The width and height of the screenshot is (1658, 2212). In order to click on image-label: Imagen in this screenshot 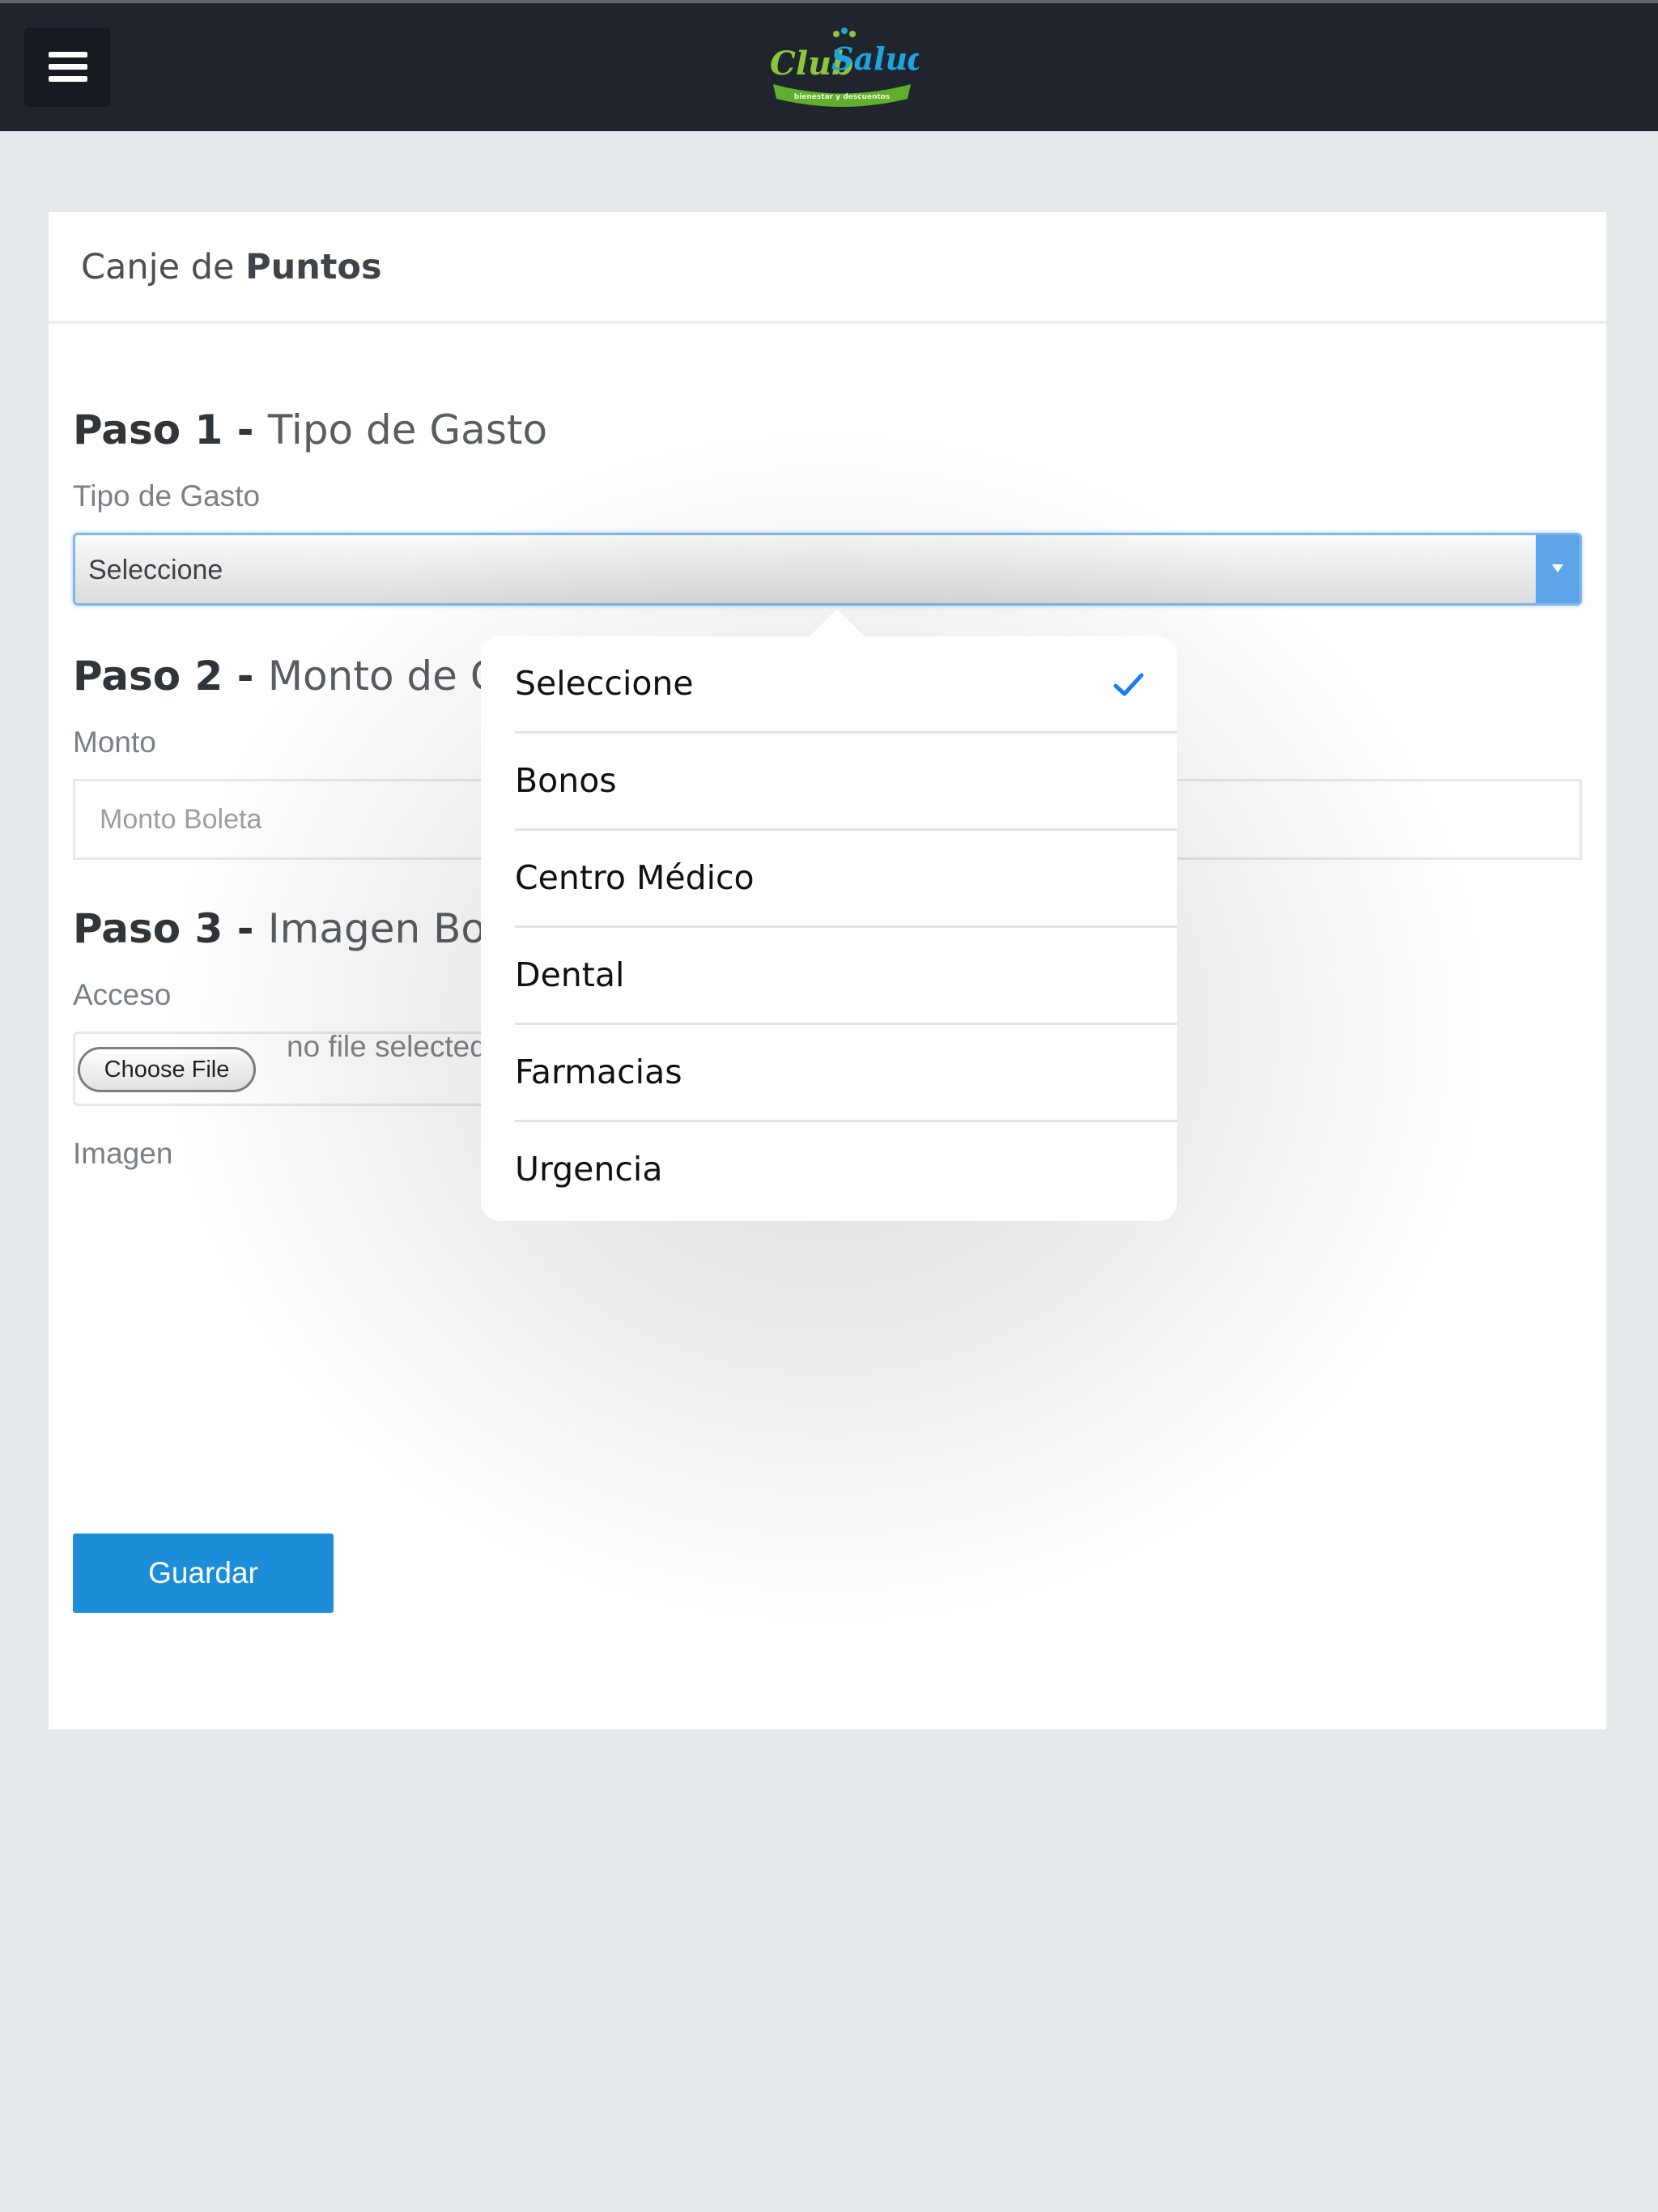, I will do `click(123, 1154)`.